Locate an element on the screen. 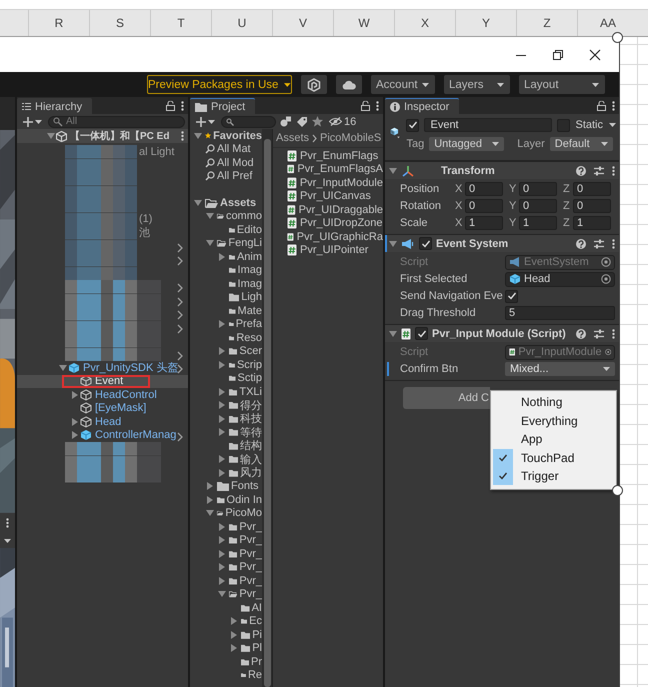 The image size is (648, 687). menu-item: App is located at coordinates (553, 439).